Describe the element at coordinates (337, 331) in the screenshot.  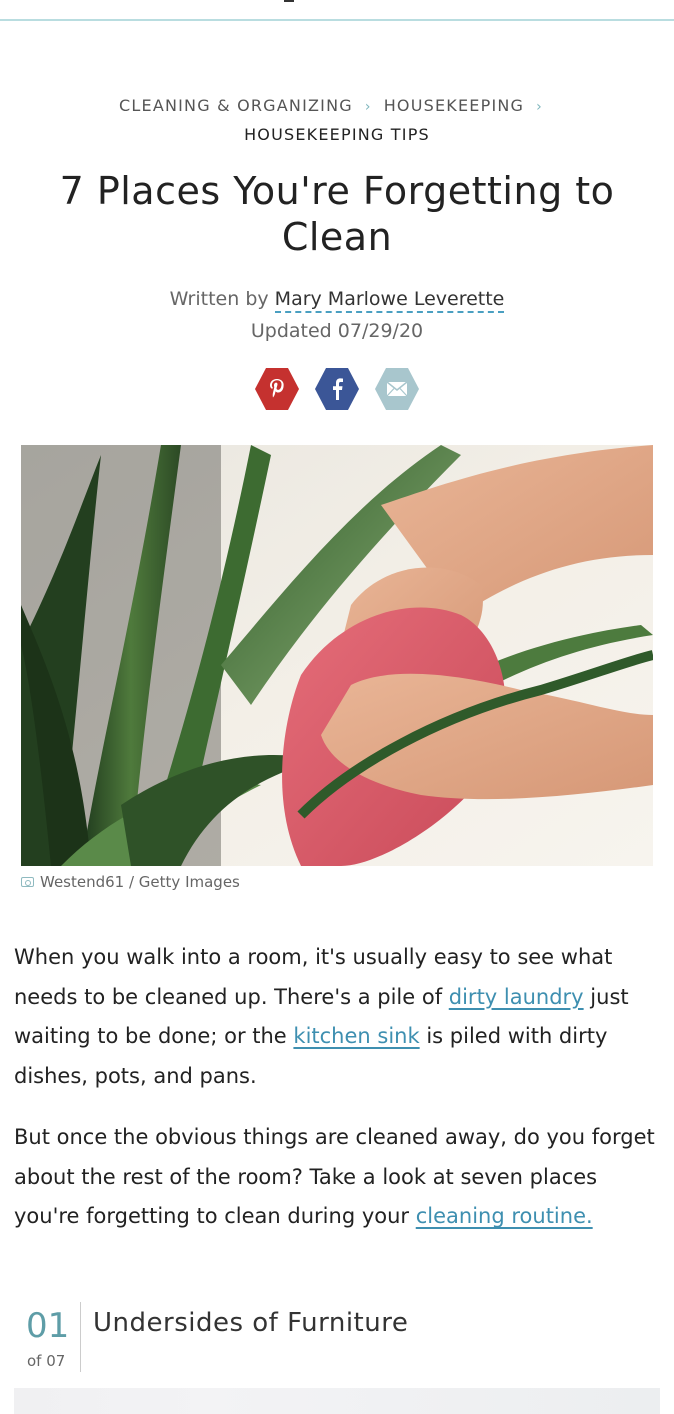
I see `updated-date: Updated 07/29/20` at that location.